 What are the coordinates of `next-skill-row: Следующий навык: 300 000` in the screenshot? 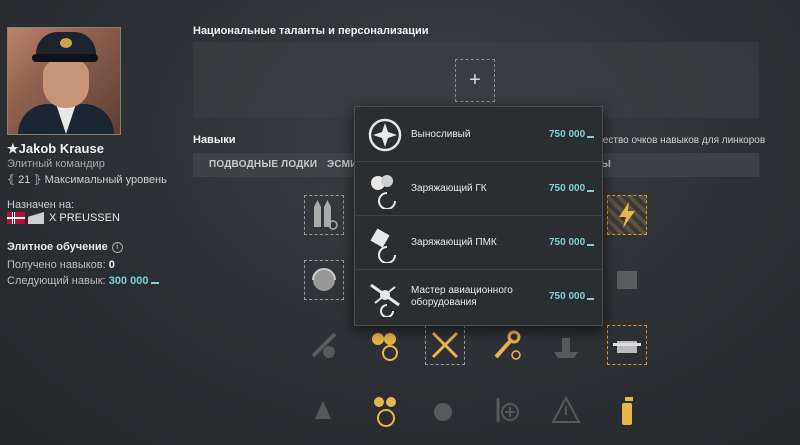 It's located at (83, 281).